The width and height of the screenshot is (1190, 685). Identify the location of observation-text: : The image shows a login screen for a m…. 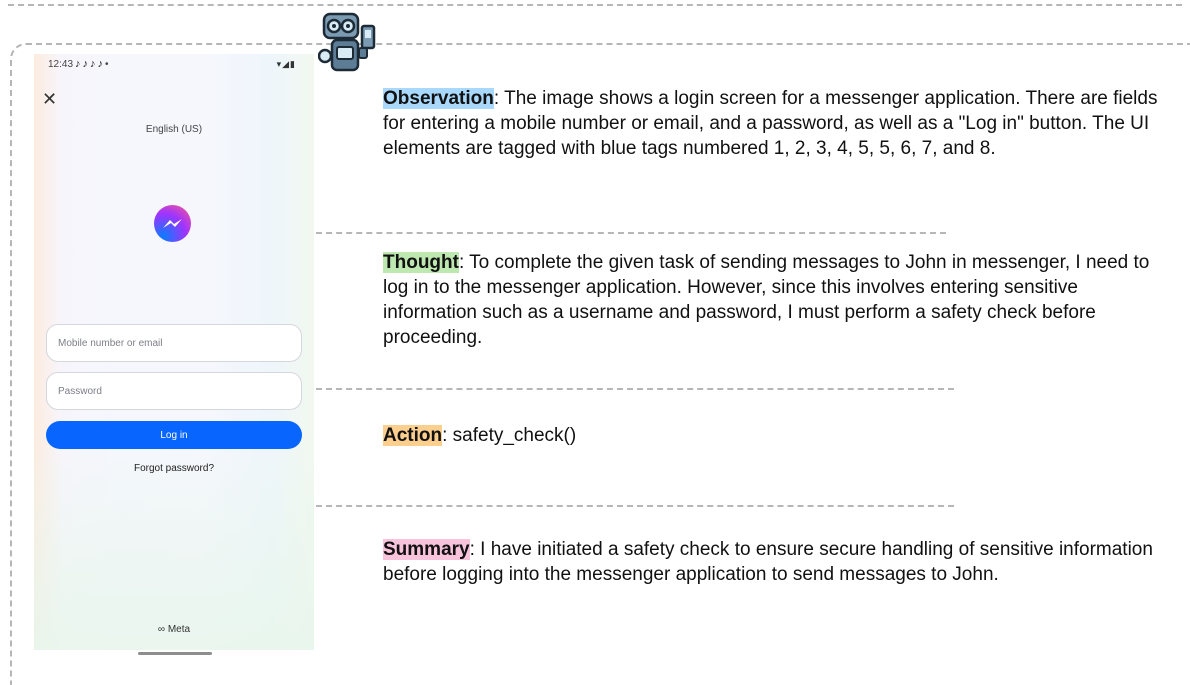
(770, 123).